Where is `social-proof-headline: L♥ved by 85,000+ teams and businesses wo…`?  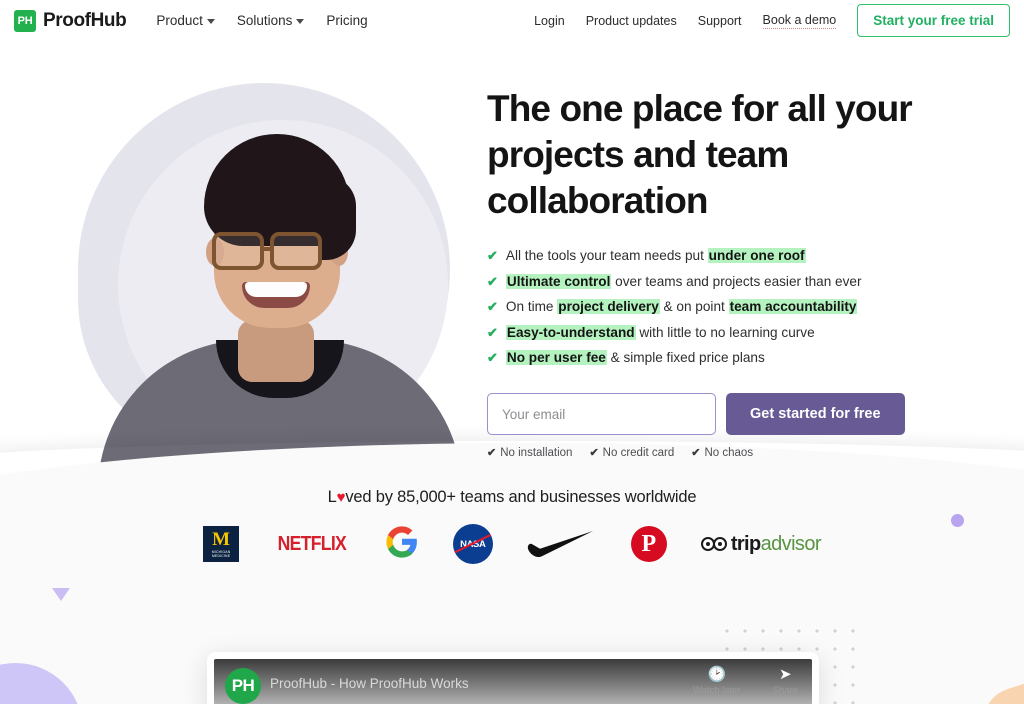 social-proof-headline: L♥ved by 85,000+ teams and businesses wo… is located at coordinates (512, 497).